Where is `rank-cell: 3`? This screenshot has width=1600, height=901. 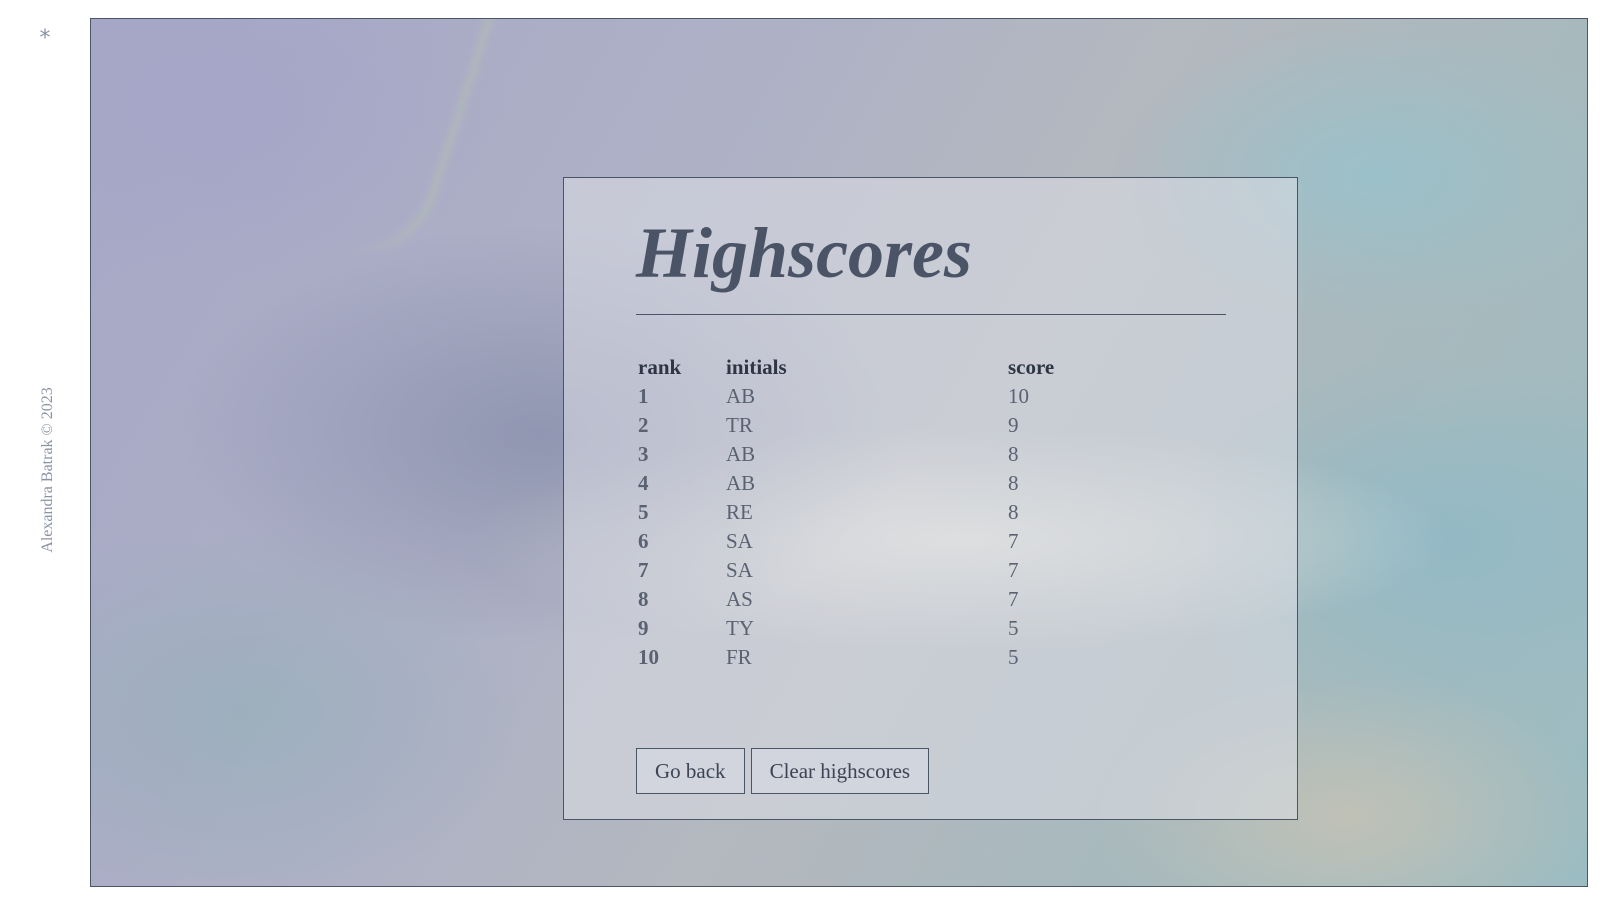 rank-cell: 3 is located at coordinates (643, 454).